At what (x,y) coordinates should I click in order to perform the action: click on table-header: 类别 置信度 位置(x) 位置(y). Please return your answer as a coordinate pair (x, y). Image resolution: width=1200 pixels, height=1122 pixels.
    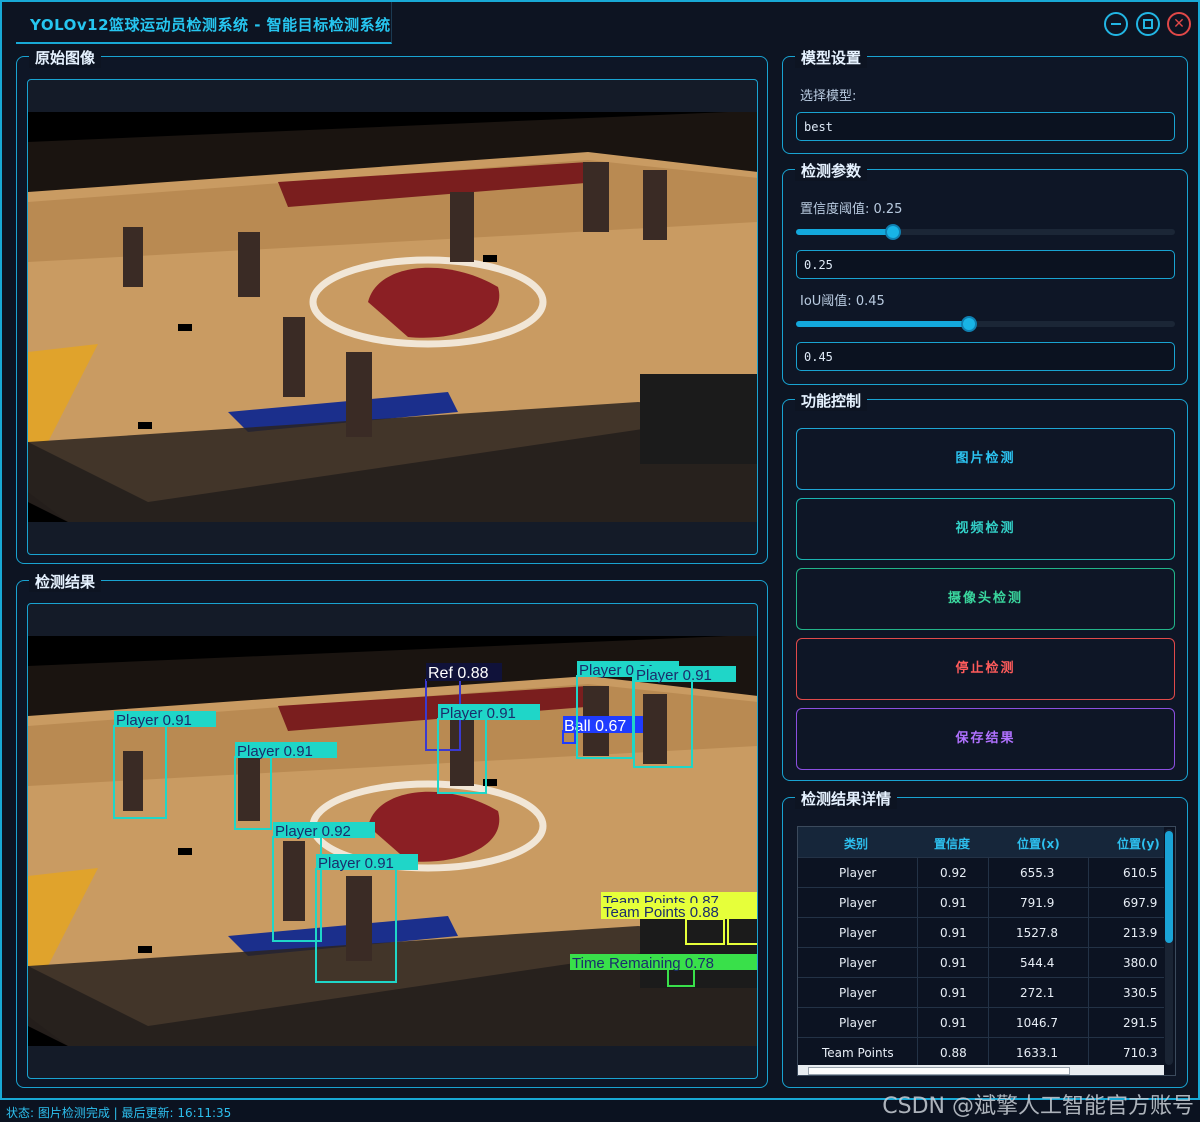
    Looking at the image, I should click on (981, 842).